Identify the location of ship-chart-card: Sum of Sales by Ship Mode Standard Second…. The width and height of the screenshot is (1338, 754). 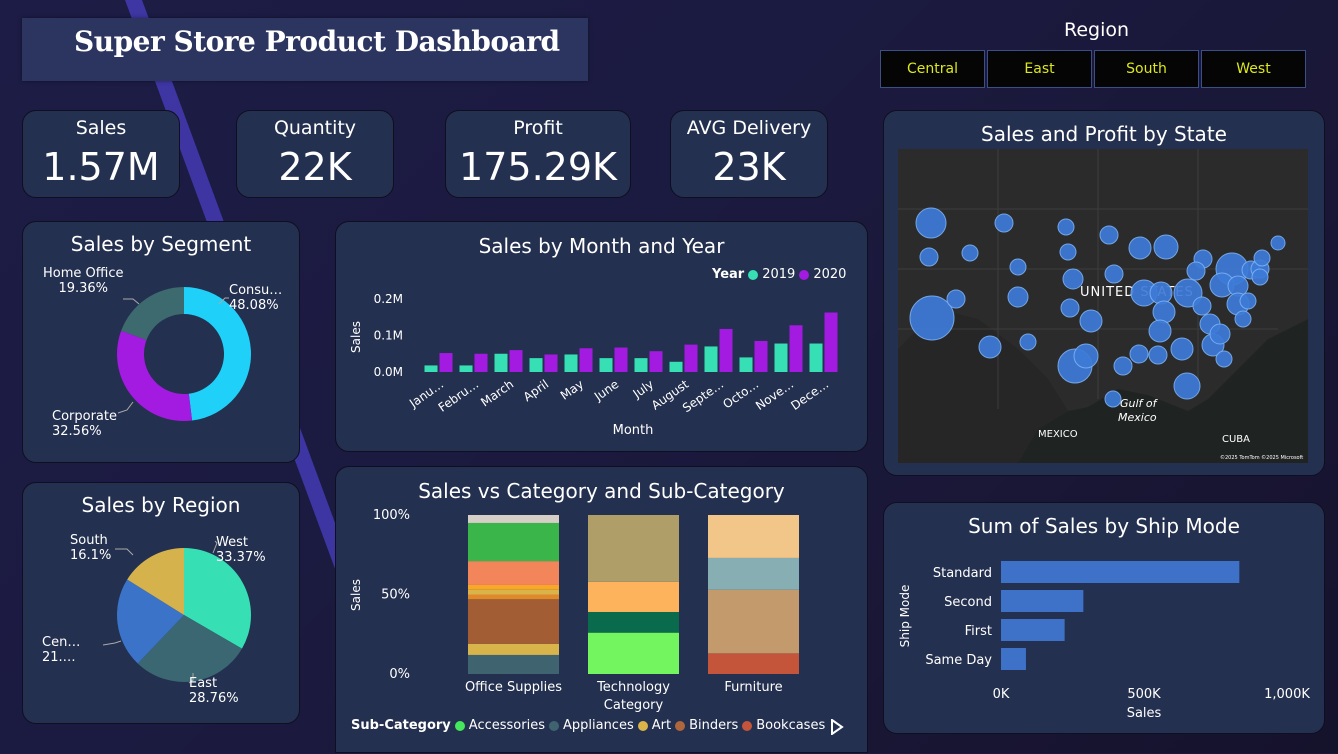
(1104, 618).